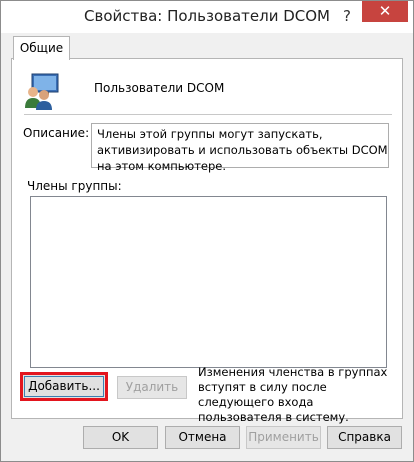 The image size is (414, 462). What do you see at coordinates (364, 437) in the screenshot?
I see `help-button: Справка` at bounding box center [364, 437].